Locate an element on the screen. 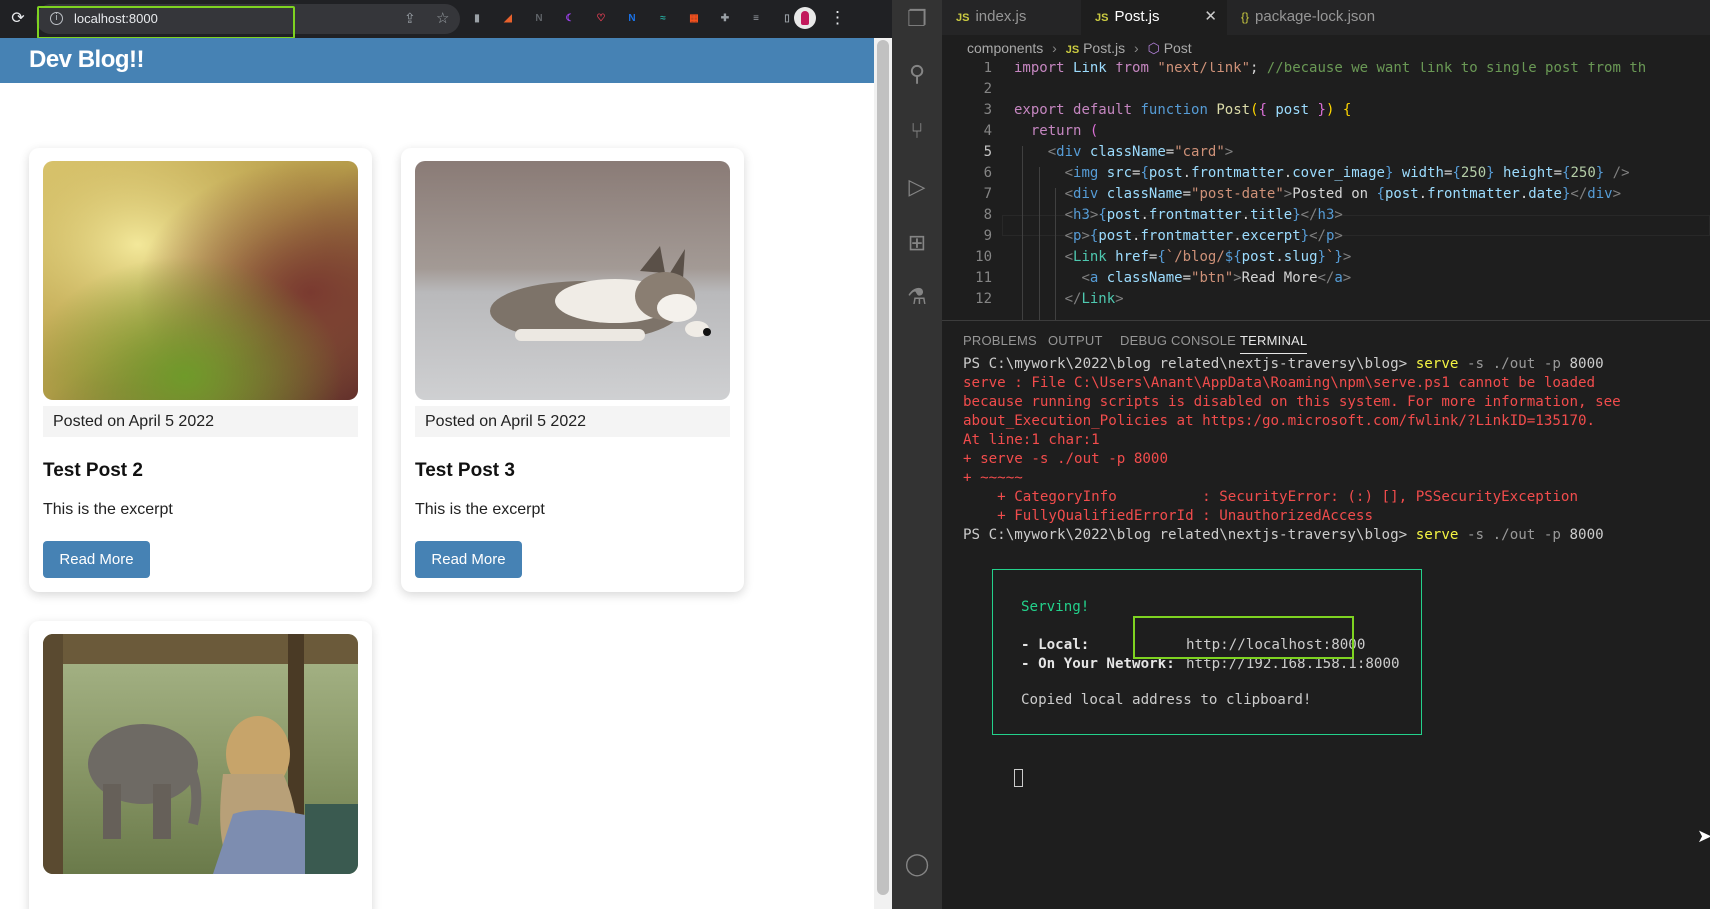  code-line-4: return ( is located at coordinates (1064, 131).